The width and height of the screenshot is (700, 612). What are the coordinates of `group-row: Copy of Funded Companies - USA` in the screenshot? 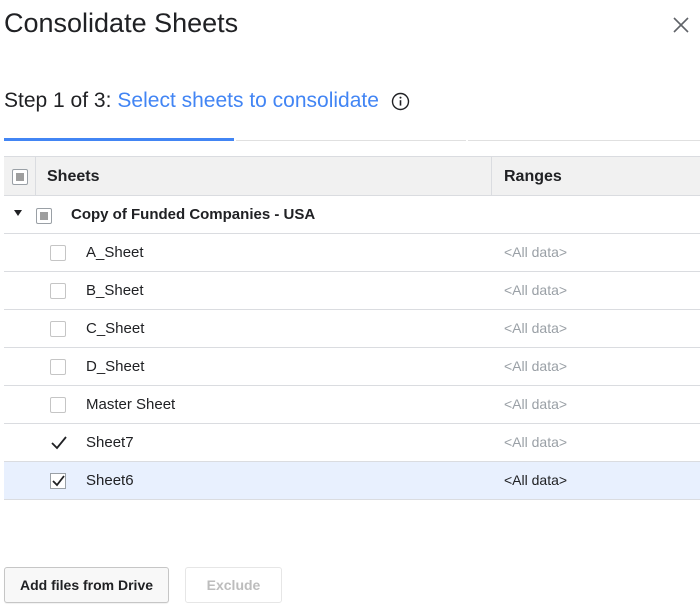 It's located at (352, 215).